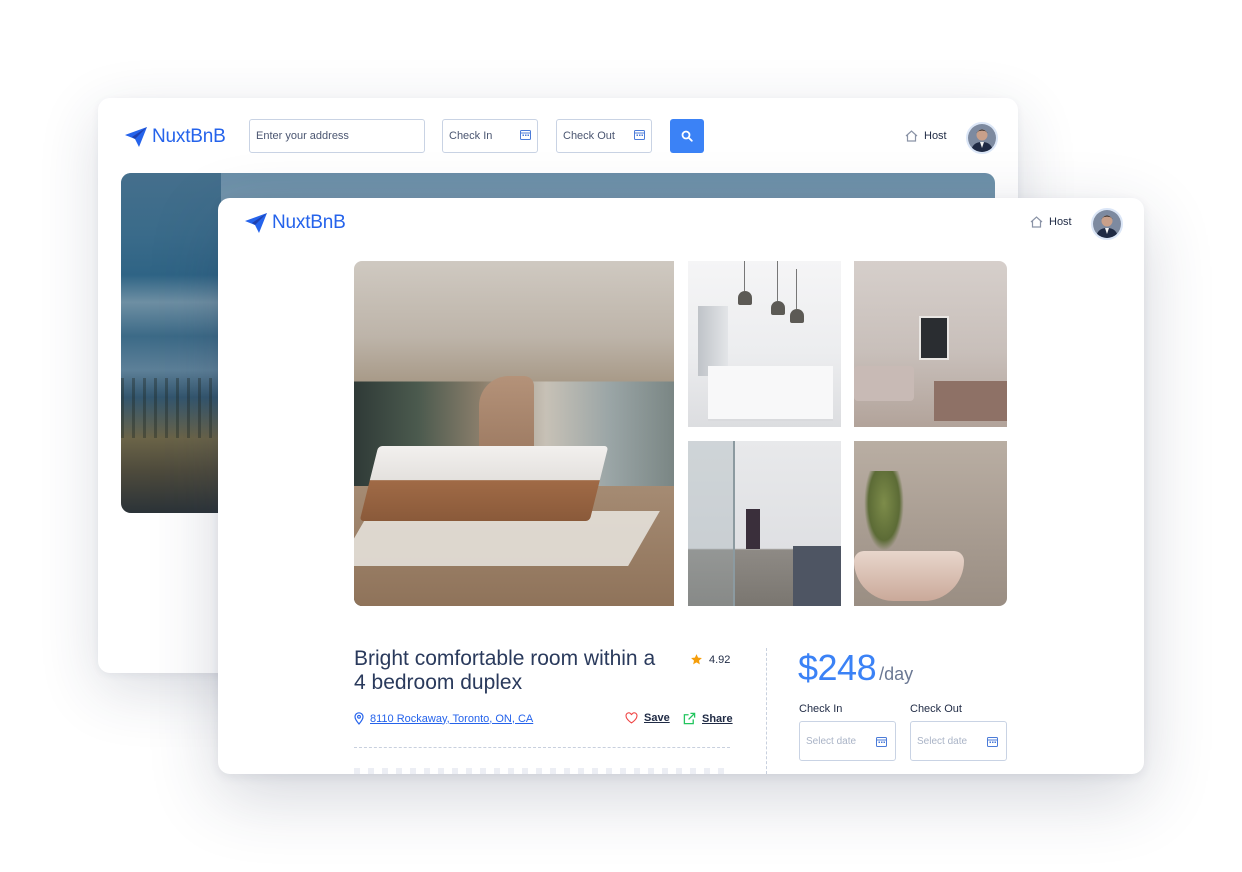 The image size is (1242, 872). I want to click on faded-content-row, so click(542, 771).